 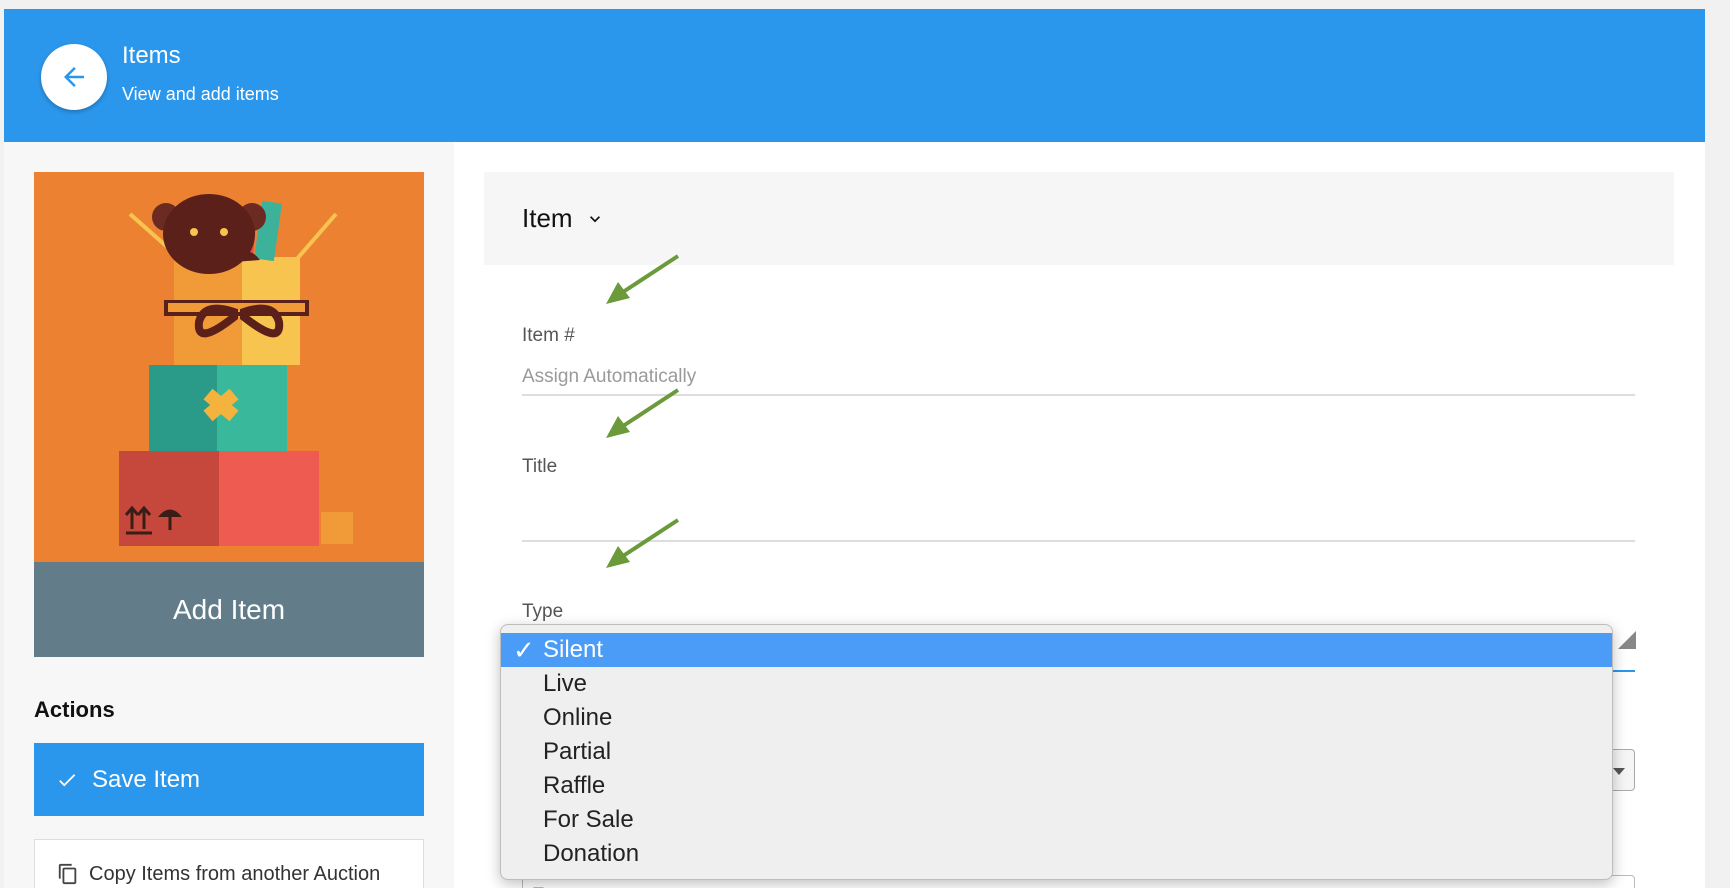 I want to click on item-image, so click(x=229, y=367).